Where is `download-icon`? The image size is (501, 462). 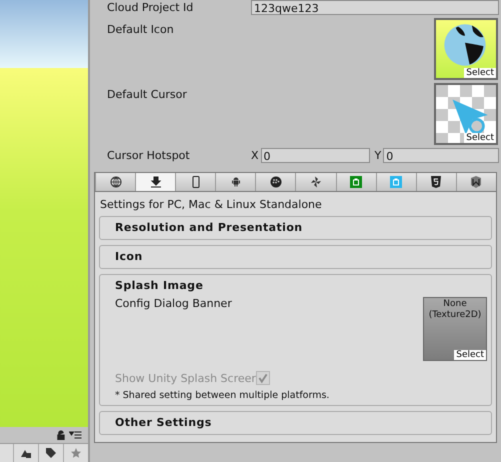
download-icon is located at coordinates (156, 182).